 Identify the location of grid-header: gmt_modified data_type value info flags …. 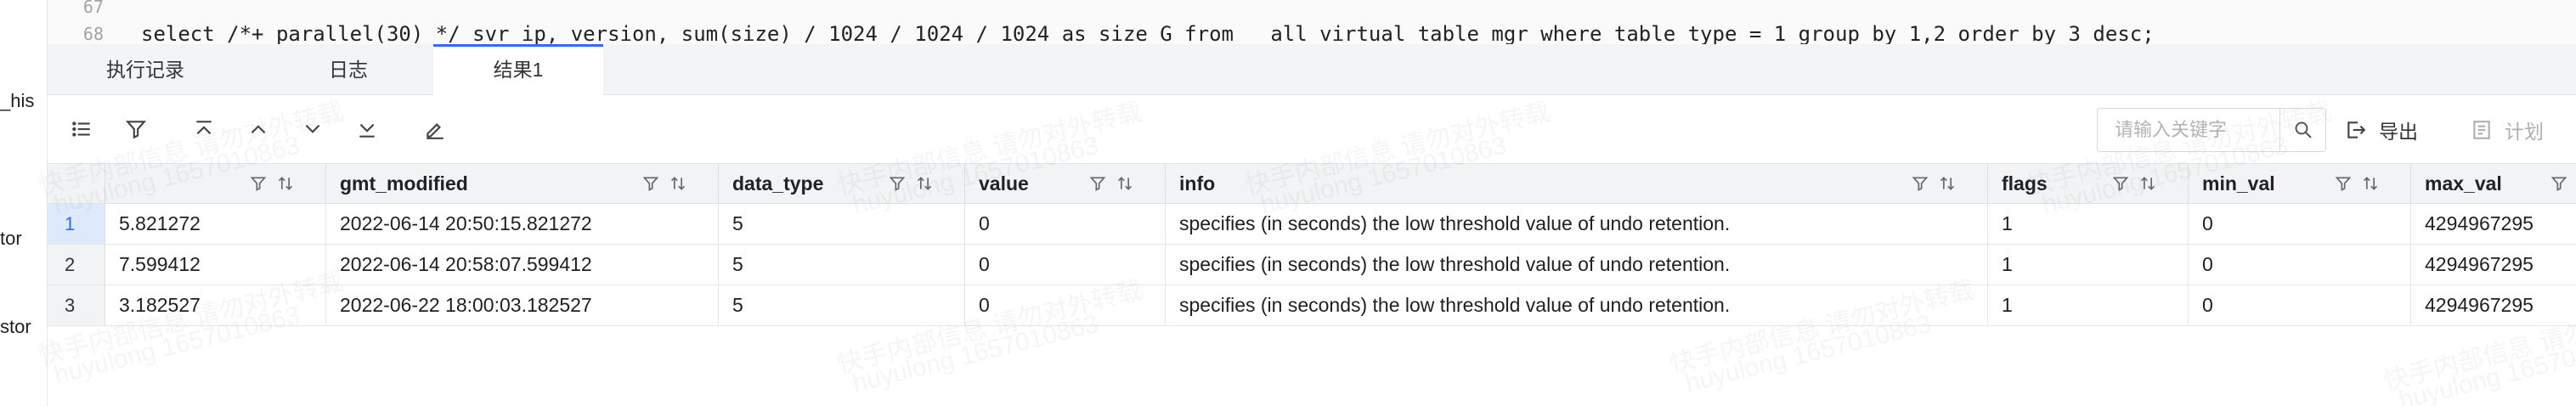
(1312, 183).